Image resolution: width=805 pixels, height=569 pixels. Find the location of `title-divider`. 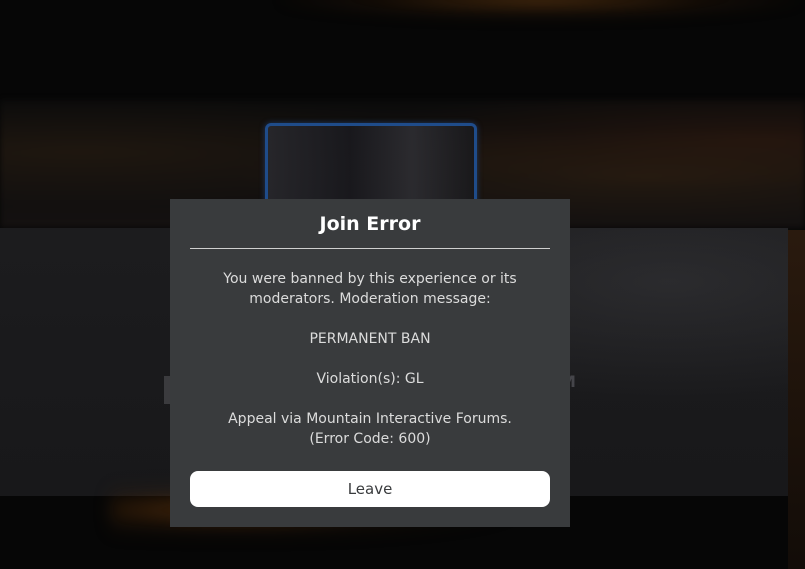

title-divider is located at coordinates (370, 248).